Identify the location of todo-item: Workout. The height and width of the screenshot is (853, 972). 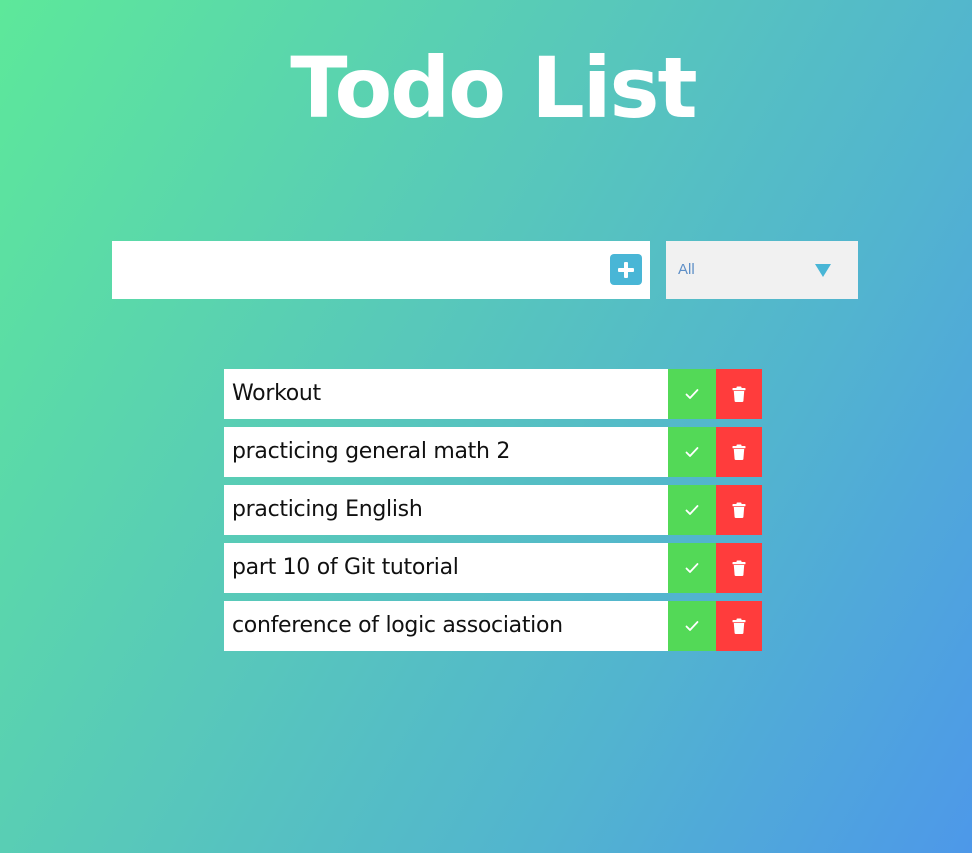
(493, 394).